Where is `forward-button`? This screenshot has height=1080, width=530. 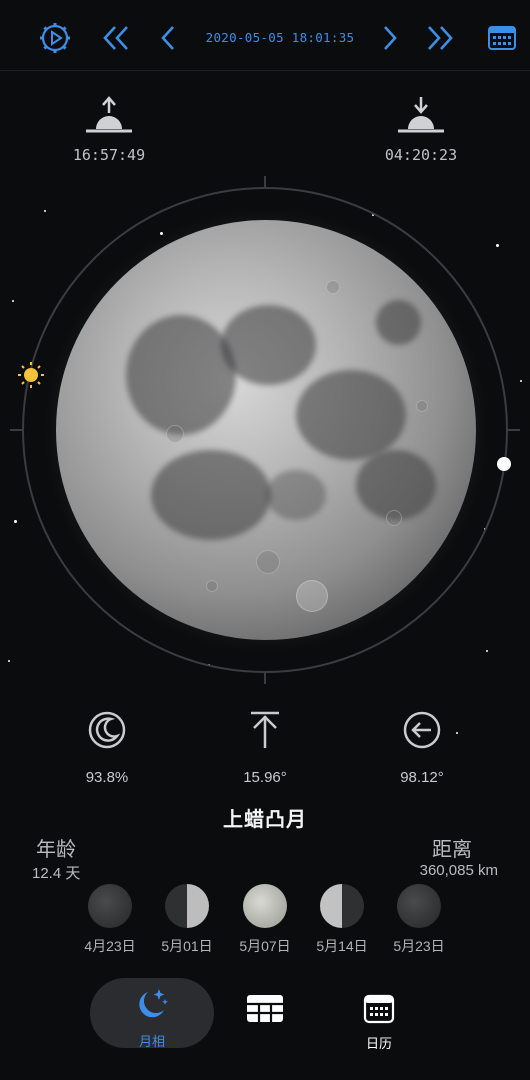 forward-button is located at coordinates (390, 38).